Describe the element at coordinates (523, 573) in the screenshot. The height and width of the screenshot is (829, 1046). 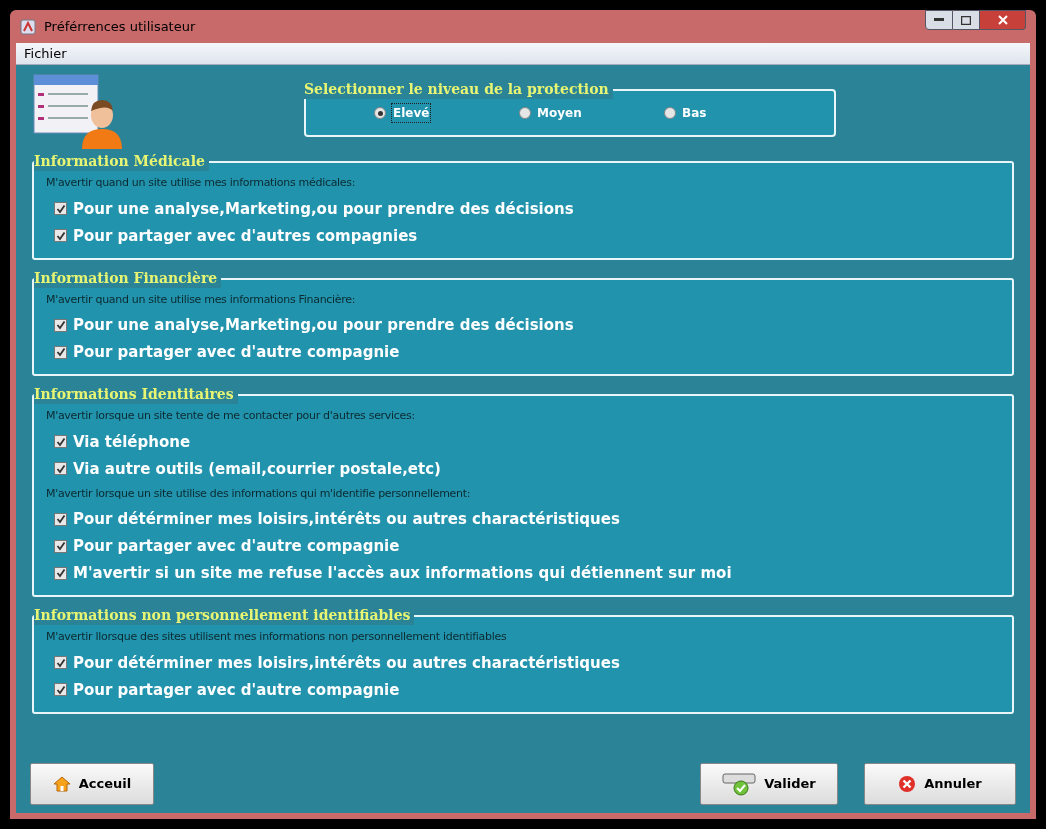
I see `checkbox-option: M'avertir si un site me refuse l'accès aux informations qui détiennent sur moi` at that location.